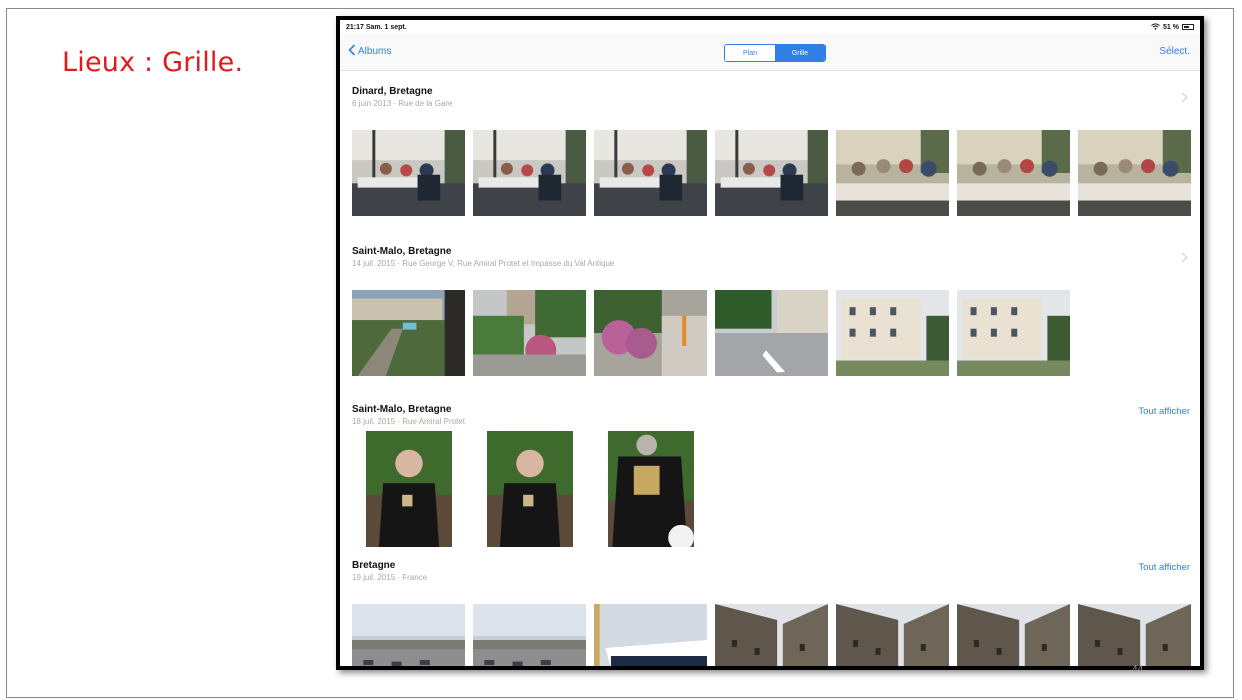 The width and height of the screenshot is (1242, 700). What do you see at coordinates (352, 51) in the screenshot?
I see `chevron-left-icon` at bounding box center [352, 51].